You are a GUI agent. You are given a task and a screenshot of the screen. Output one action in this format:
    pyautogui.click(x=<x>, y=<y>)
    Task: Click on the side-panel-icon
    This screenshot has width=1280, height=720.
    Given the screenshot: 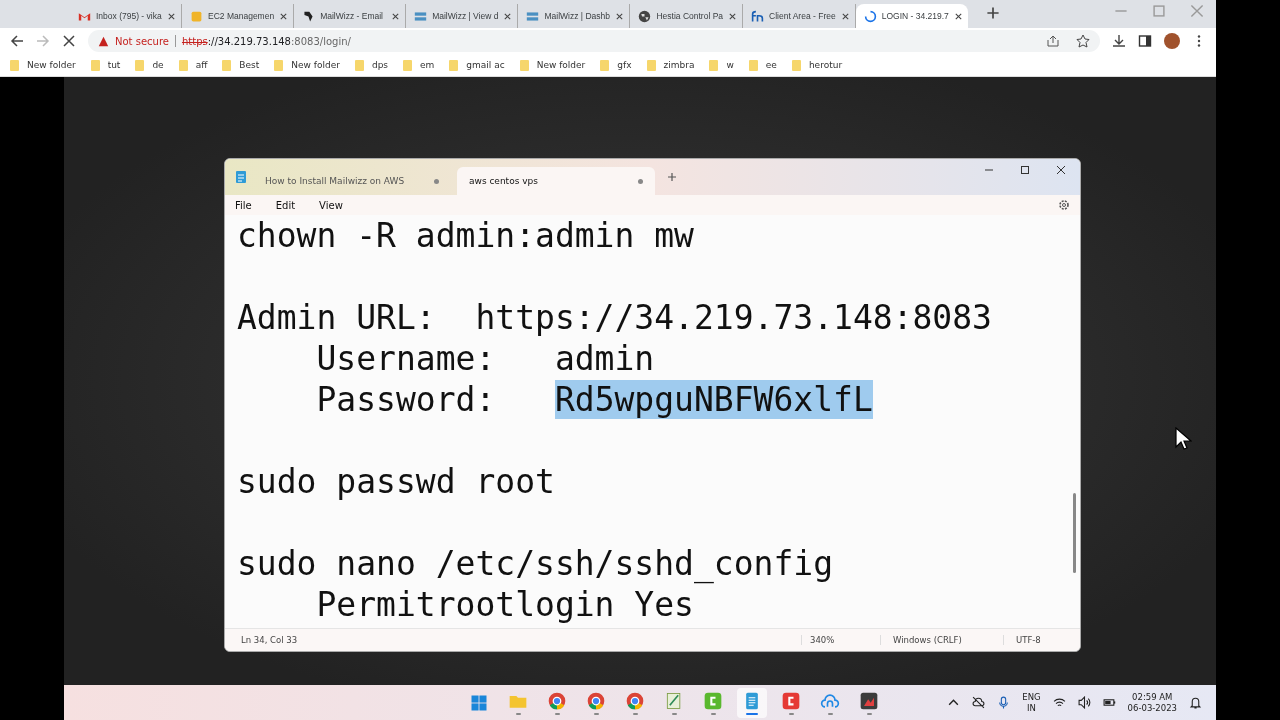 What is the action you would take?
    pyautogui.click(x=1145, y=41)
    